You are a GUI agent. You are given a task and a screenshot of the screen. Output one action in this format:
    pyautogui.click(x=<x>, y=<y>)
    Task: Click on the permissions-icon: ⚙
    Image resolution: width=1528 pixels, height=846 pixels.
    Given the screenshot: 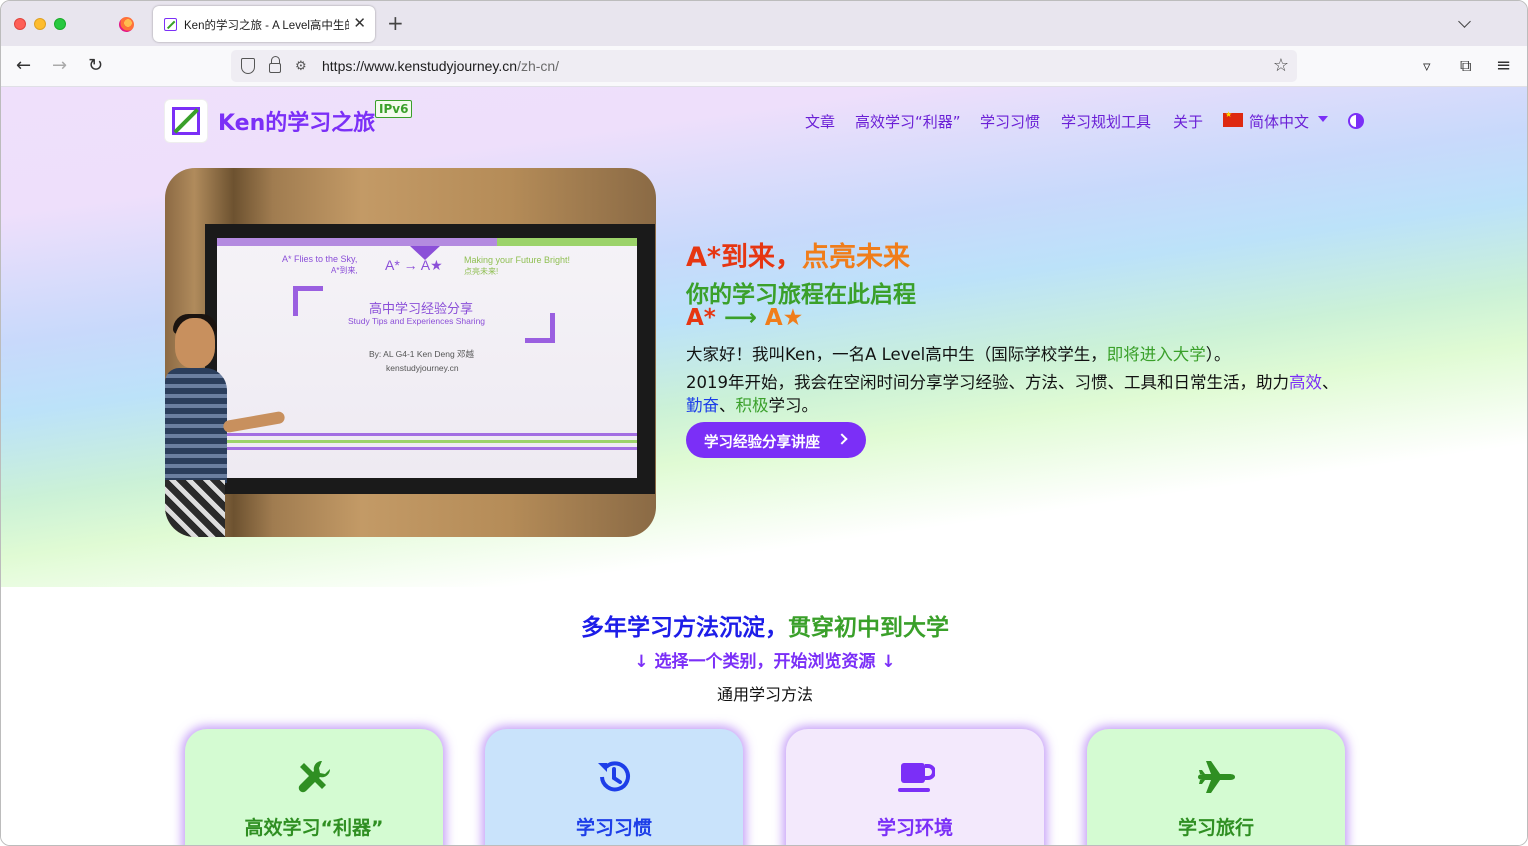 What is the action you would take?
    pyautogui.click(x=301, y=66)
    